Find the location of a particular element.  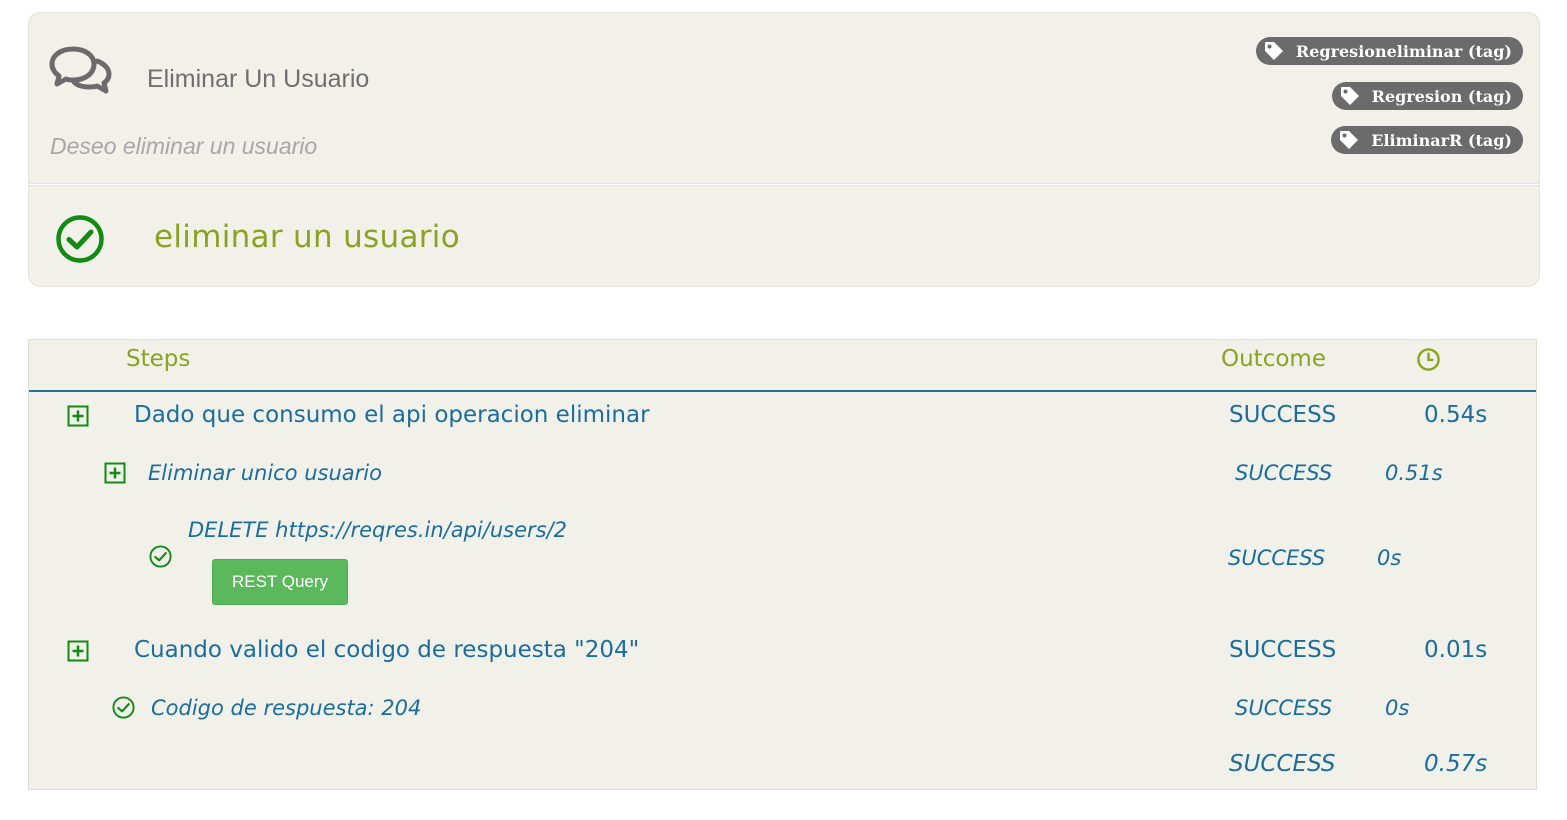

tag-badge: Regresion (tag) is located at coordinates (1427, 96).